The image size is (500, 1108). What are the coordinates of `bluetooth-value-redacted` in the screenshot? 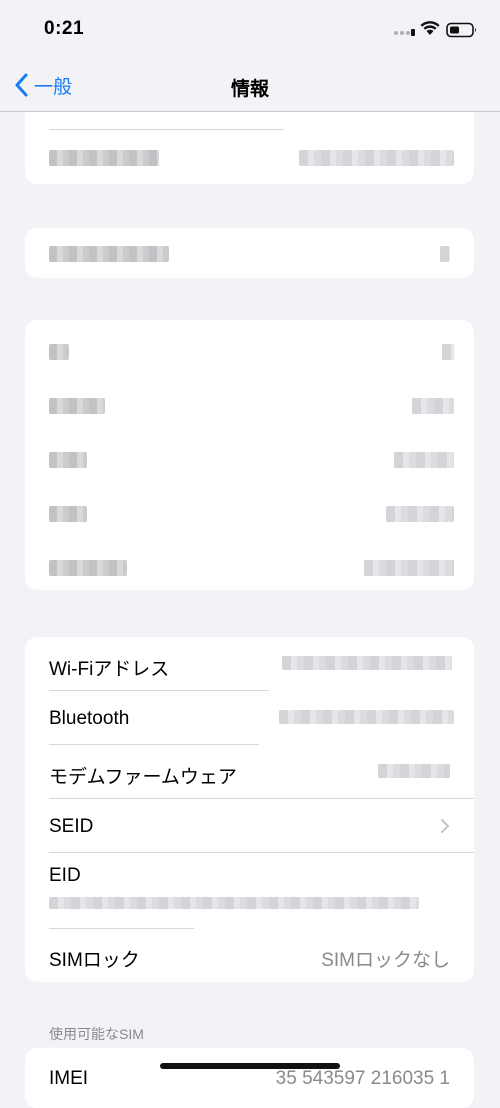 It's located at (366, 717).